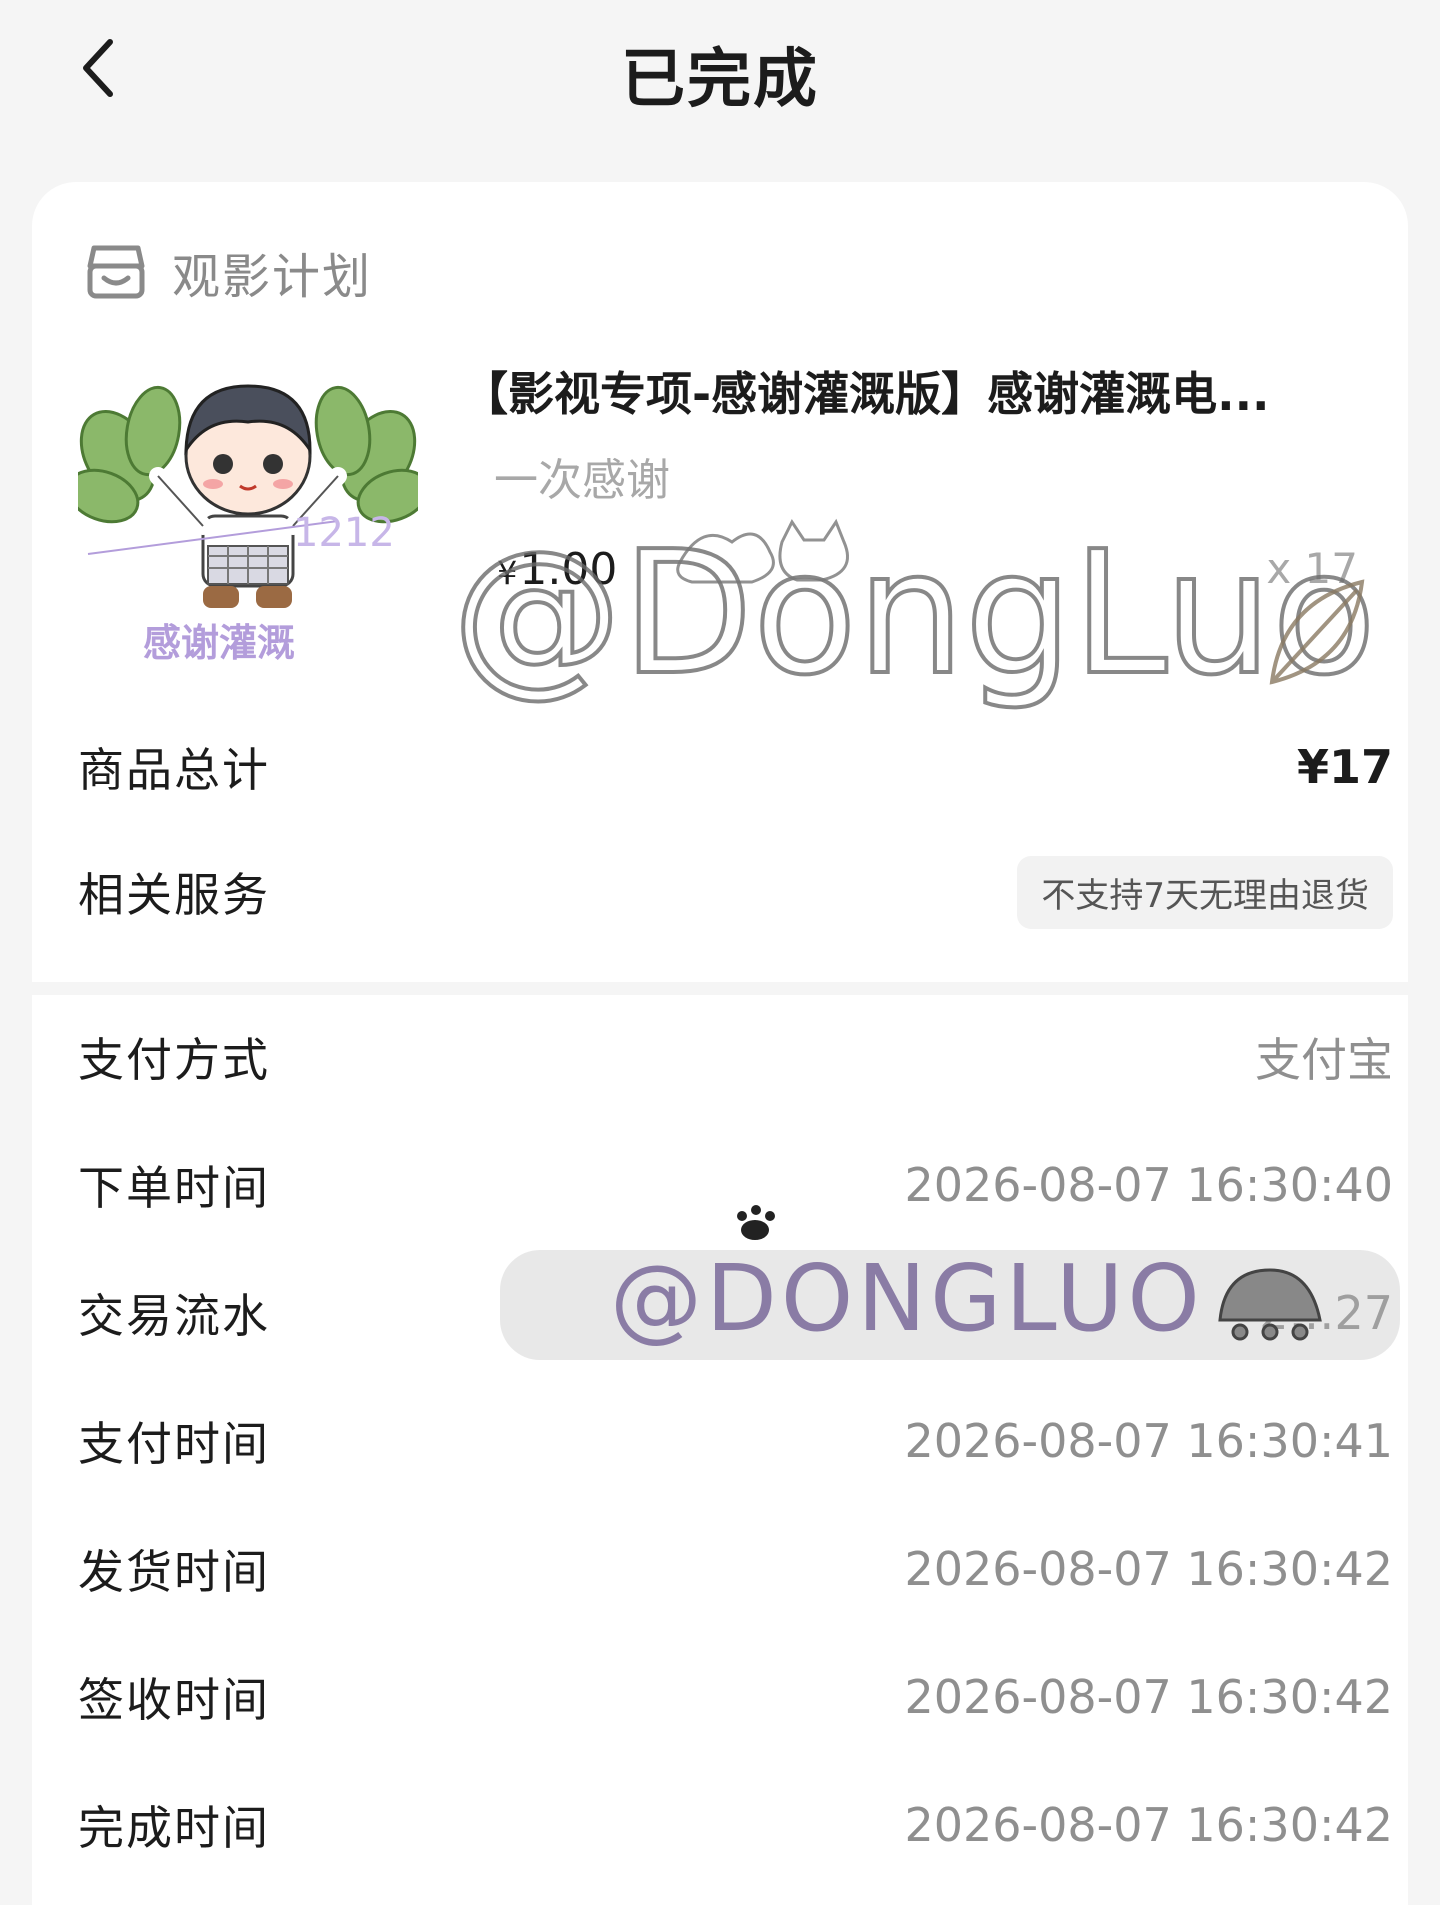 The image size is (1440, 1905). What do you see at coordinates (174, 1188) in the screenshot?
I see `detail-label: 下单时间` at bounding box center [174, 1188].